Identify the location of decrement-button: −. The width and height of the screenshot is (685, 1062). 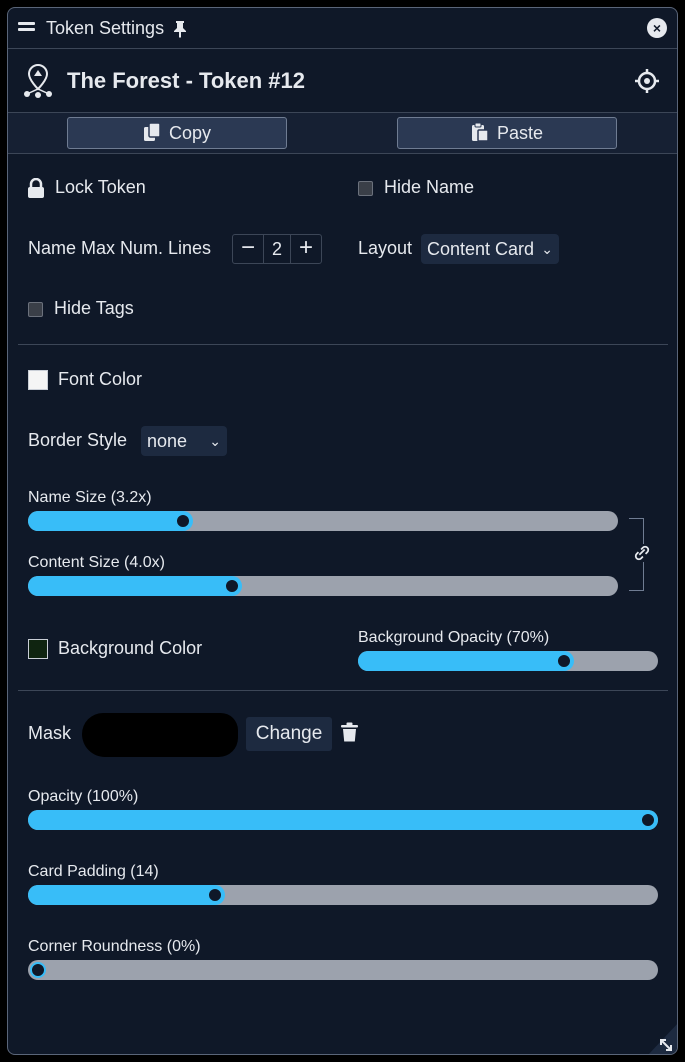
(248, 249).